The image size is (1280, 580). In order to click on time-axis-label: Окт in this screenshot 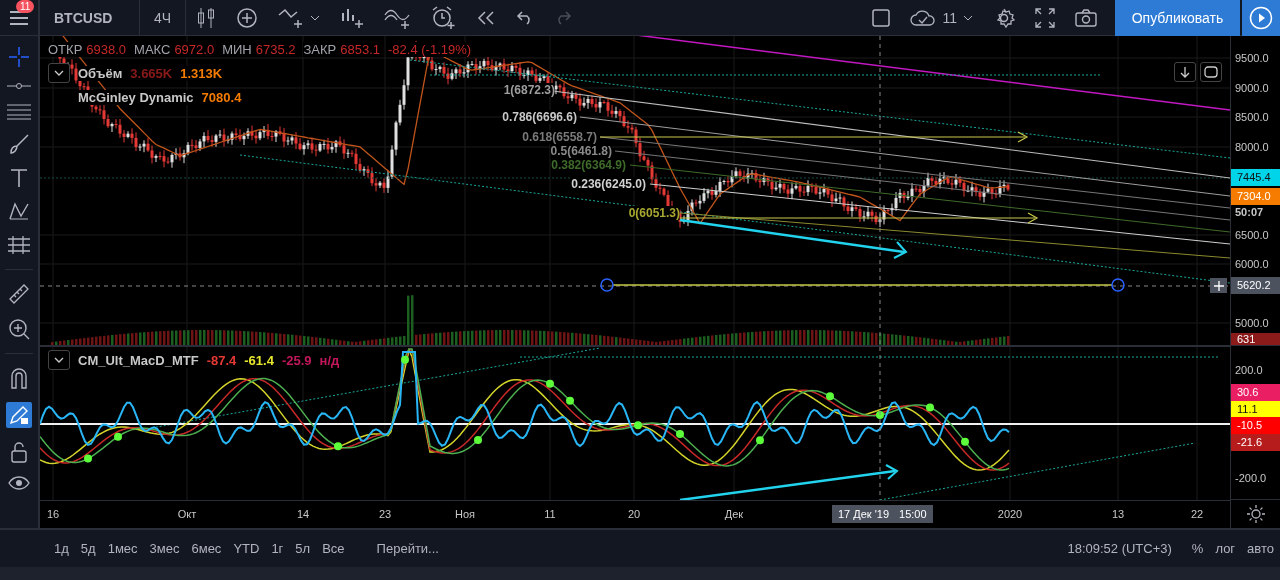, I will do `click(187, 514)`.